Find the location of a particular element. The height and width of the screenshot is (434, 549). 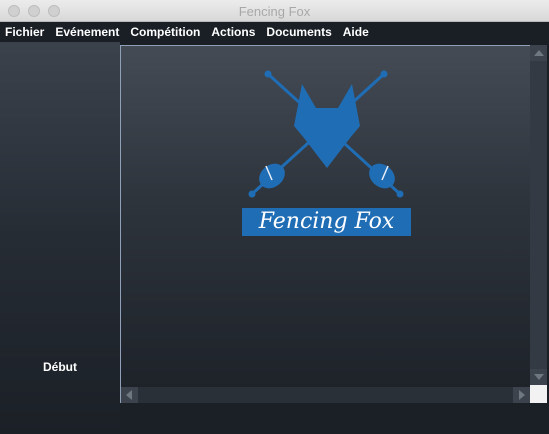

scroll-right-button is located at coordinates (521, 395).